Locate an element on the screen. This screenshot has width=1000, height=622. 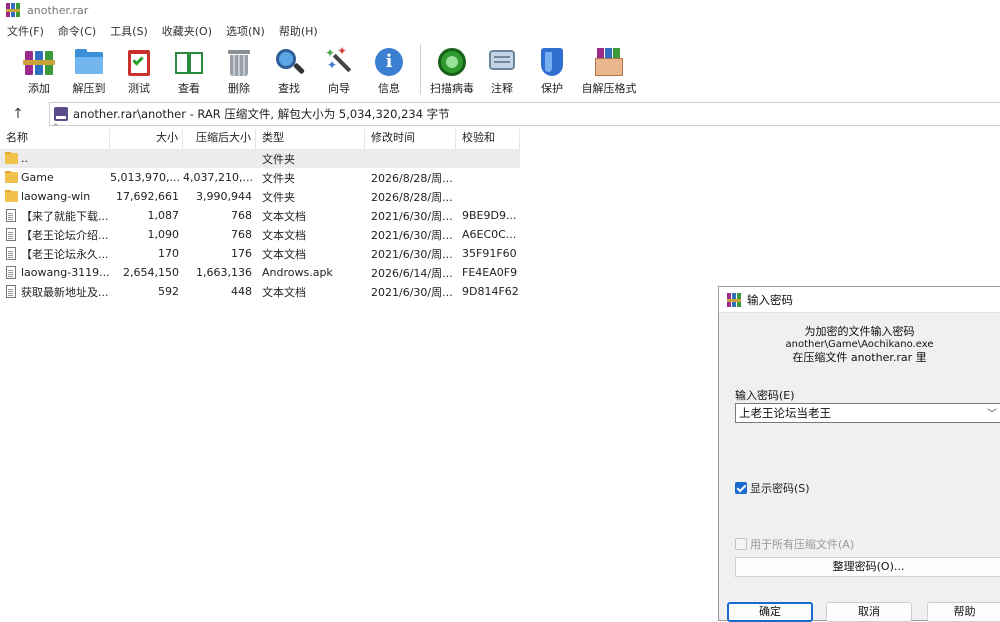
file-size: 1,090 is located at coordinates (163, 234).